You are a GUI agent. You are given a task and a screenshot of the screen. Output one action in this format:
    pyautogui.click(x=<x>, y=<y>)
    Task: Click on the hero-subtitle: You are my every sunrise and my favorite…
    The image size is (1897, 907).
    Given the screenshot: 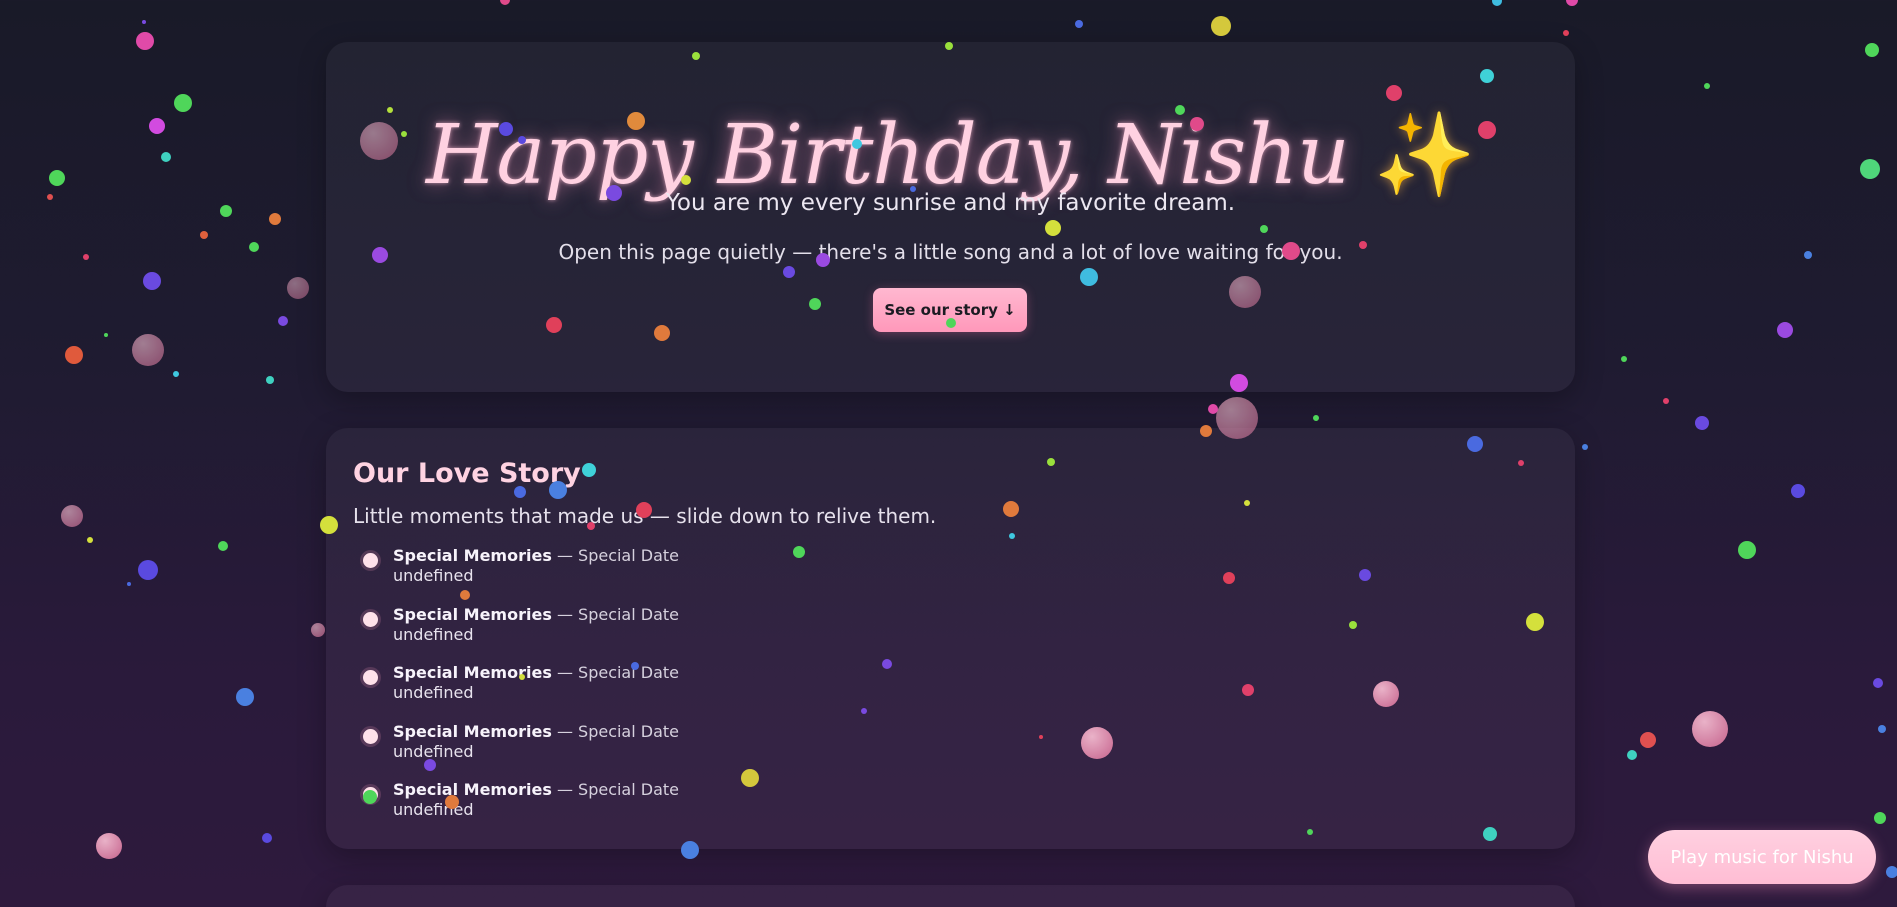 What is the action you would take?
    pyautogui.click(x=950, y=203)
    